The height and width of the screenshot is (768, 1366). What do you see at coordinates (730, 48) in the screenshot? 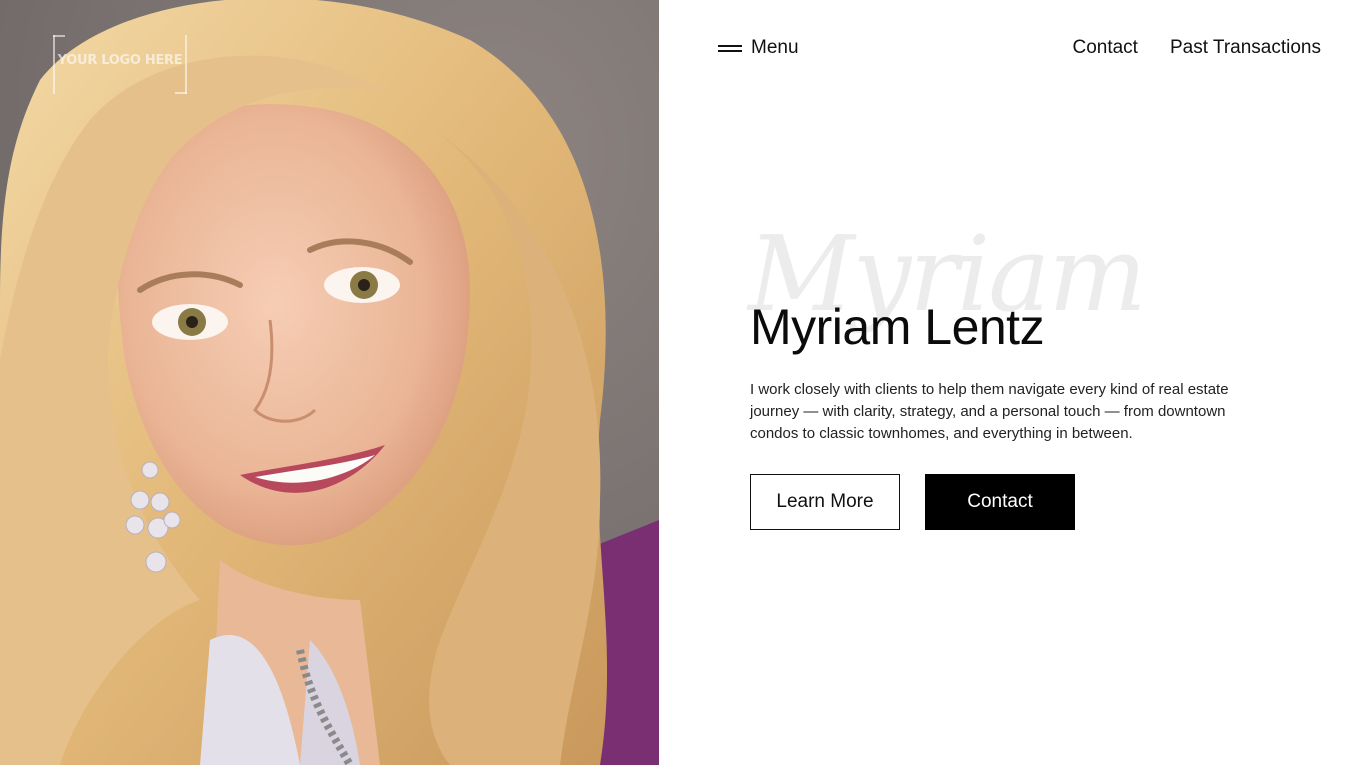
I see `hamburger-icon` at bounding box center [730, 48].